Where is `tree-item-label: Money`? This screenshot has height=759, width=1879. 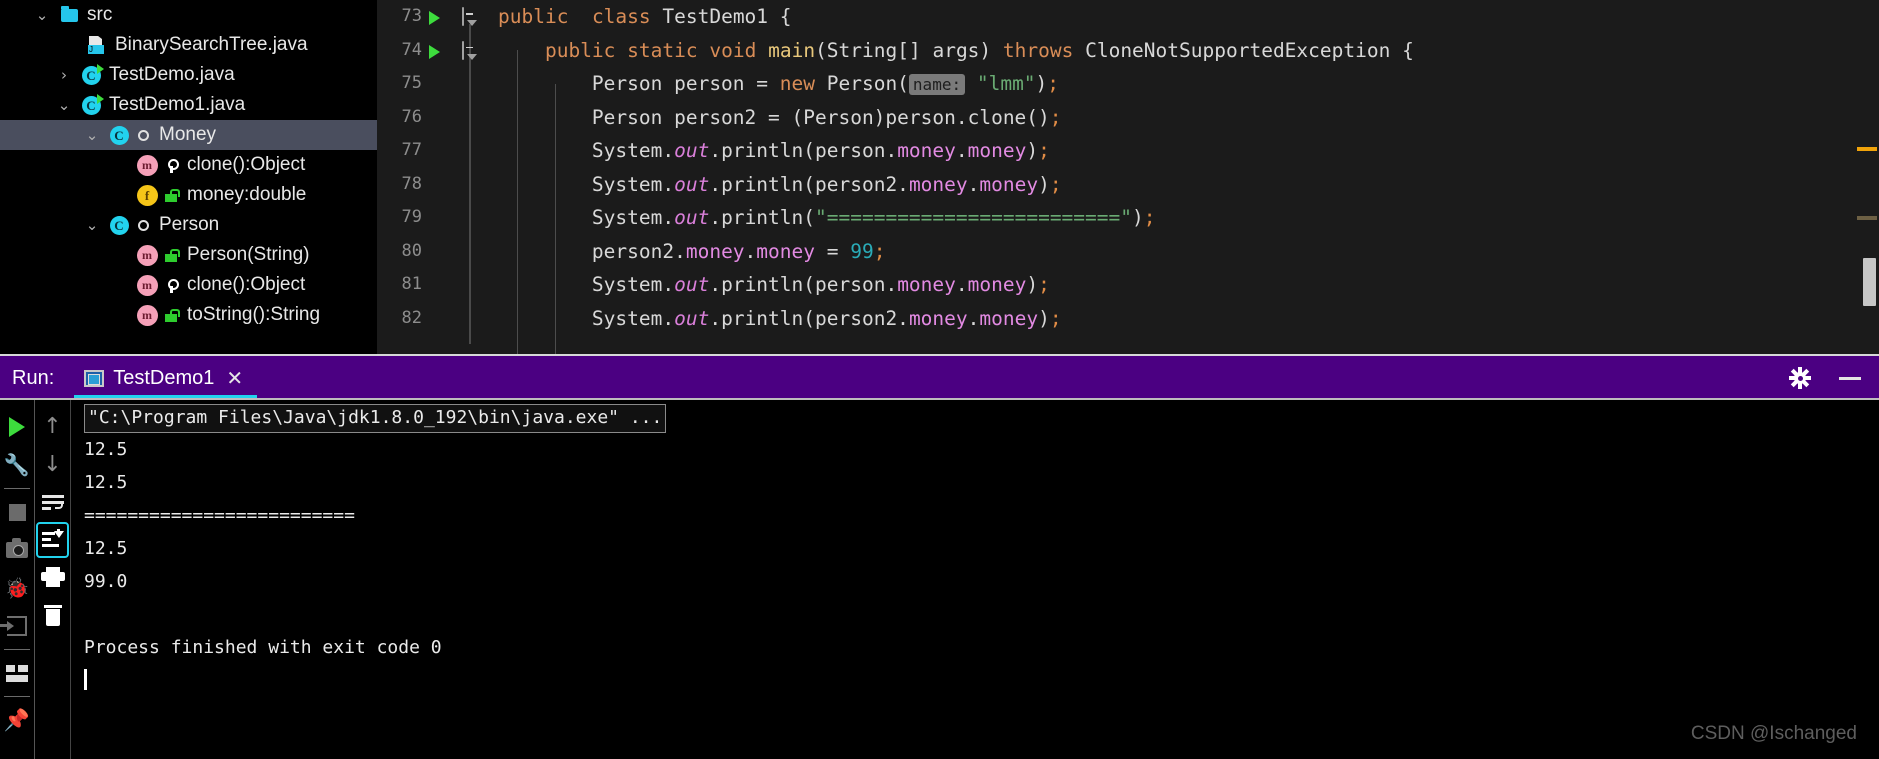 tree-item-label: Money is located at coordinates (188, 134).